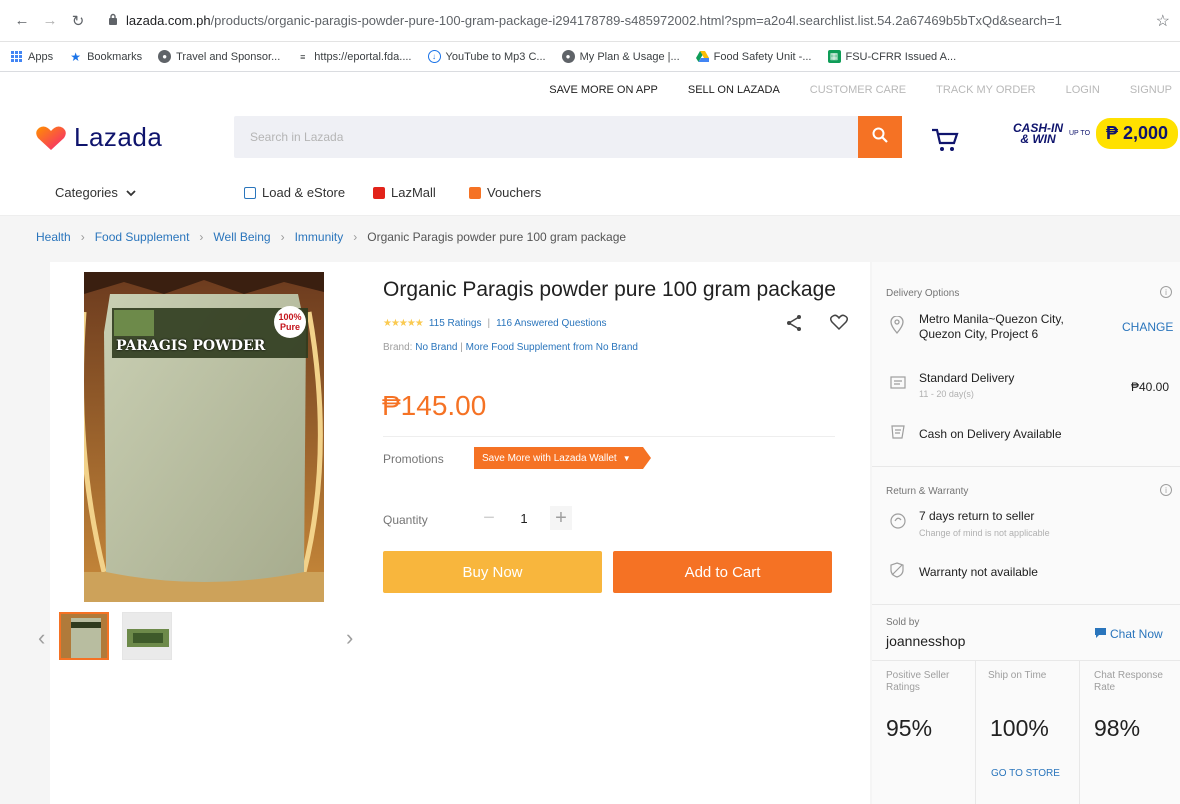  Describe the element at coordinates (977, 516) in the screenshot. I see `return-policy-label: 7 days return to seller` at that location.